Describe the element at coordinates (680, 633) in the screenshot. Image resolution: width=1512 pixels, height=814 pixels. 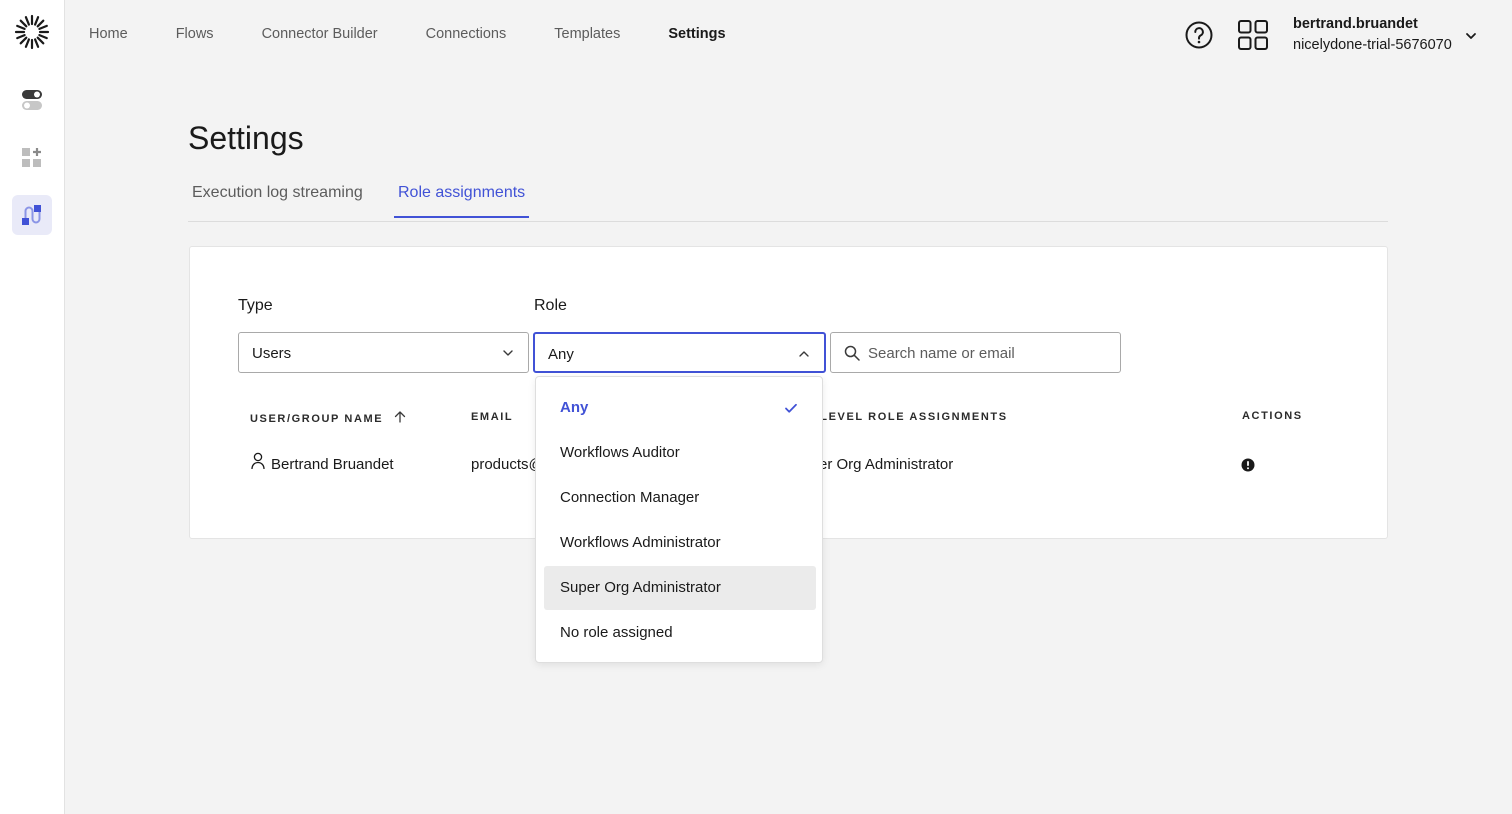
I see `role-option-no-role-assigned: No role assigned` at that location.